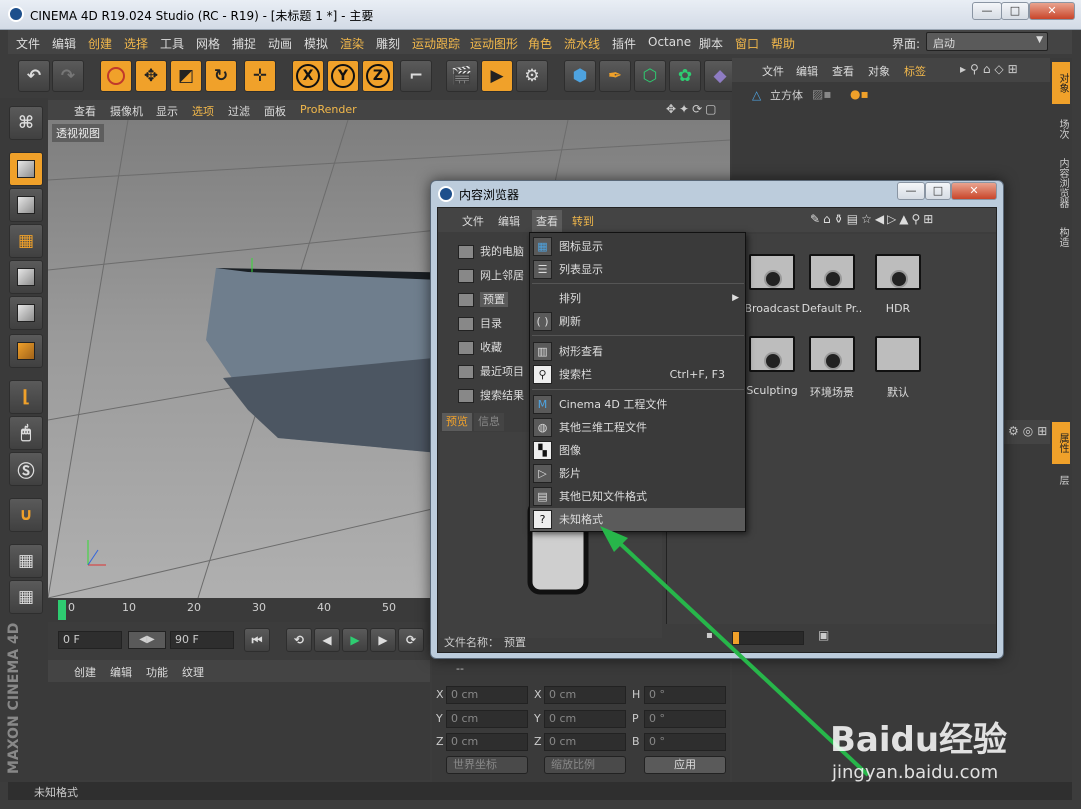  Describe the element at coordinates (383, 640) in the screenshot. I see `next-frame-button: ▶` at that location.